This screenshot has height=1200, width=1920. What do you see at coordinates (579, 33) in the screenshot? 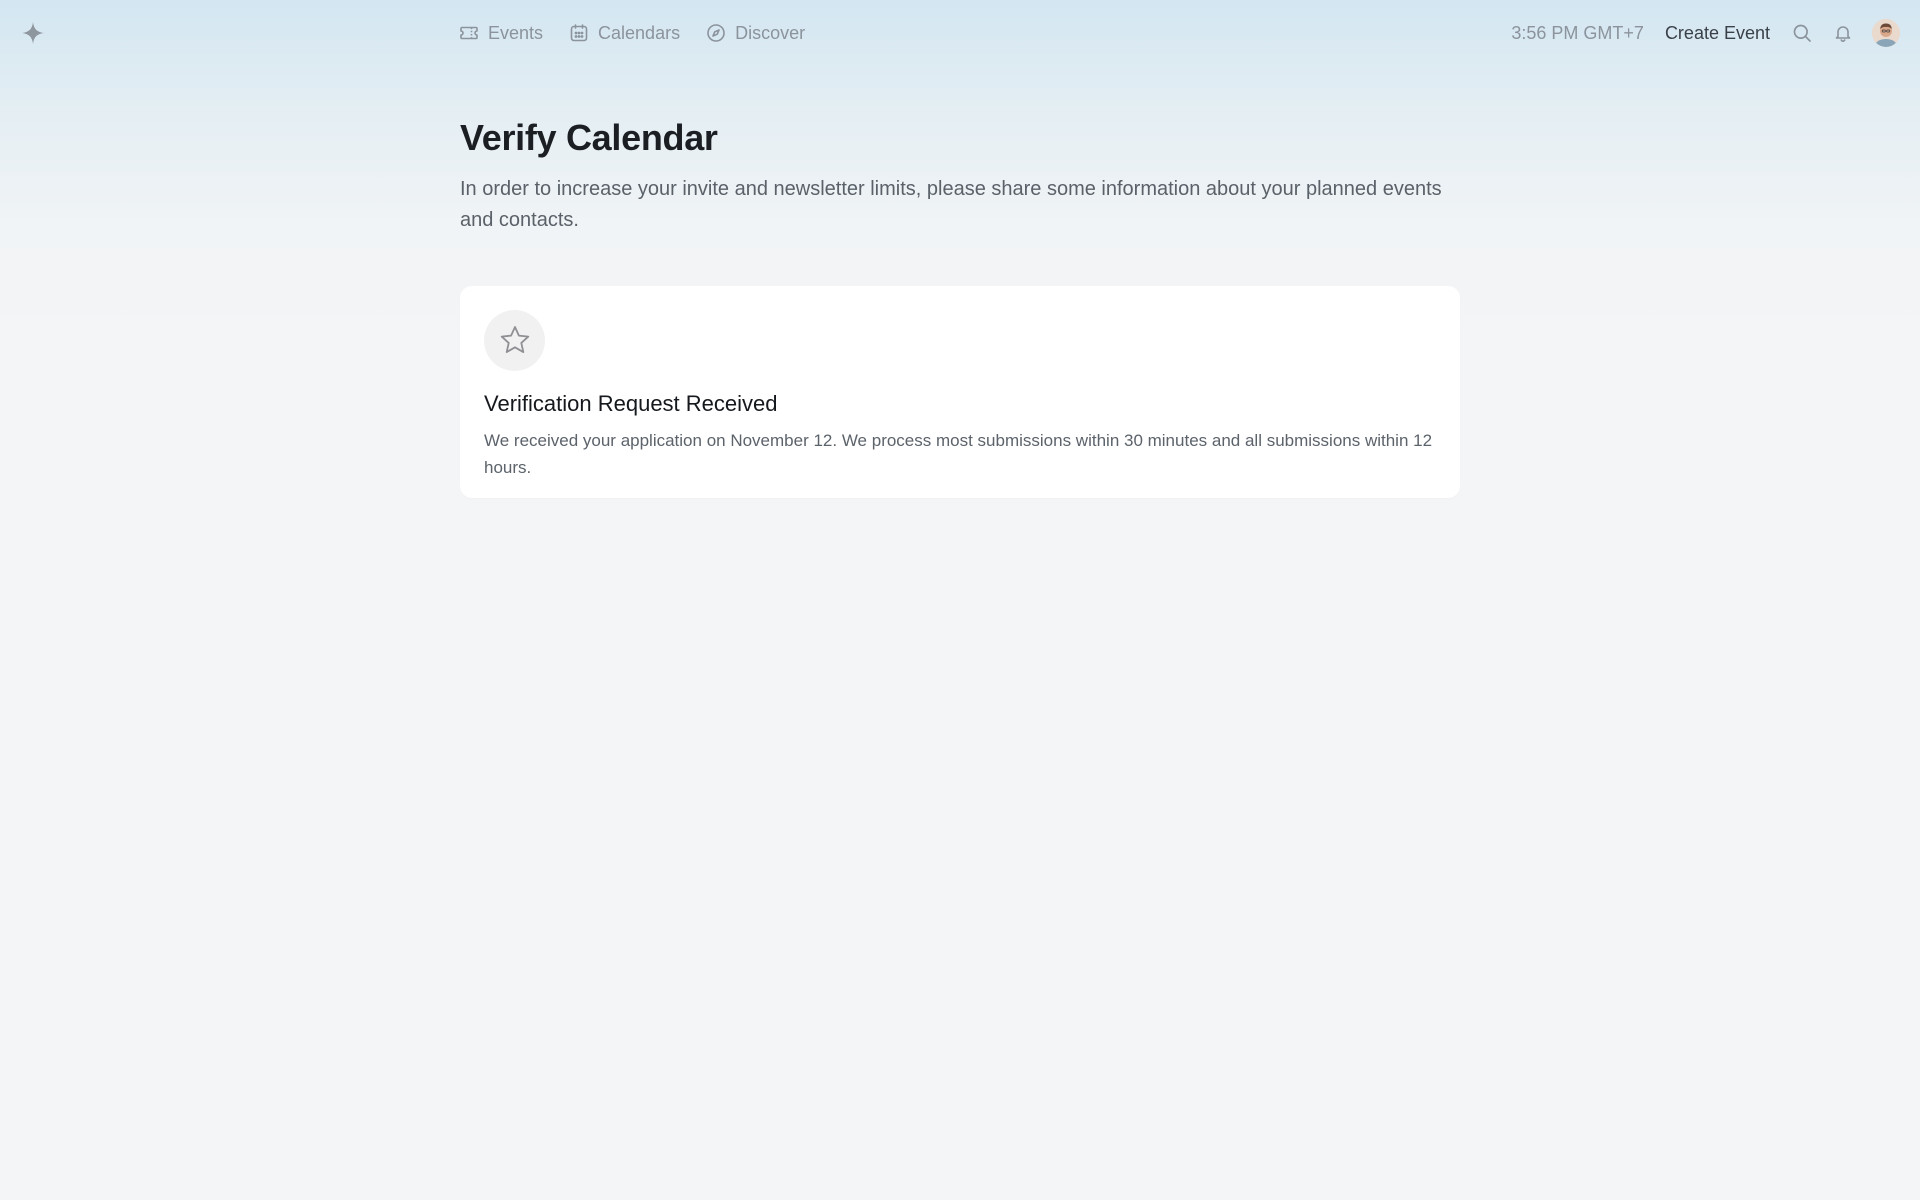
I see `calendar-icon` at bounding box center [579, 33].